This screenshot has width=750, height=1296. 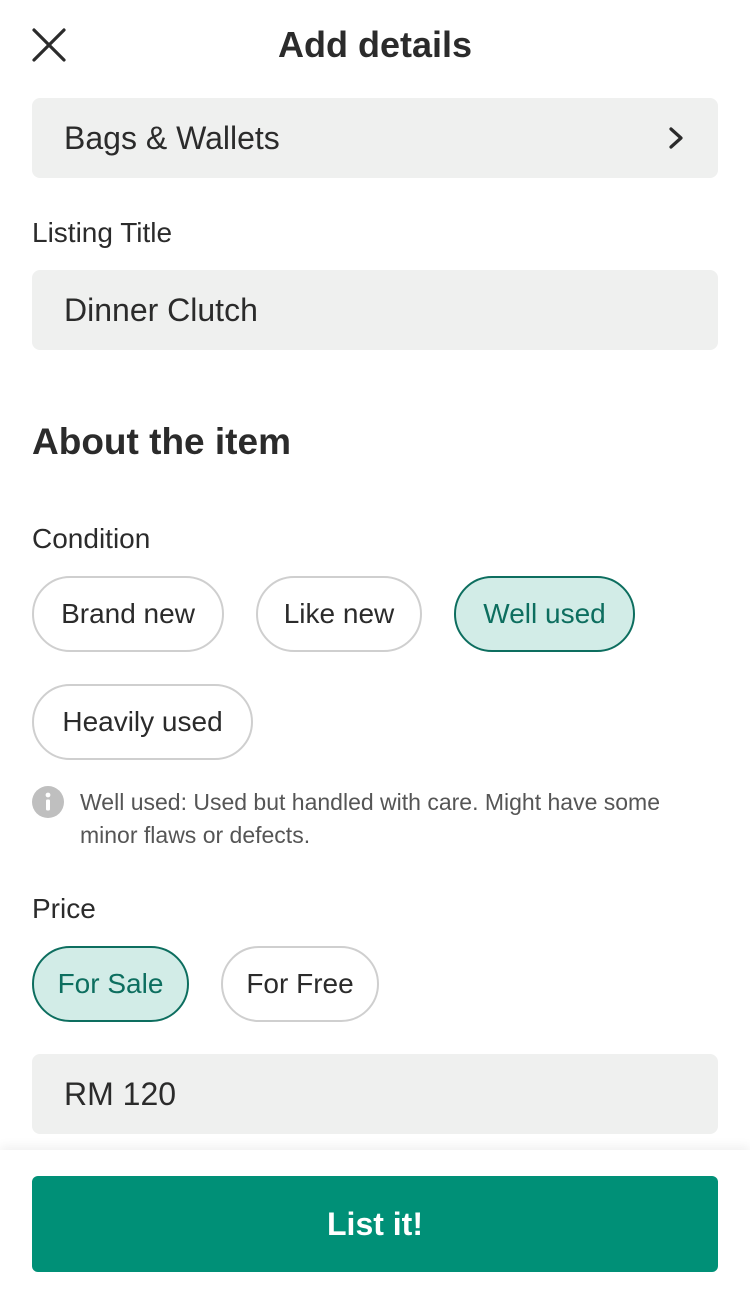 What do you see at coordinates (375, 44) in the screenshot?
I see `page-title: Add details` at bounding box center [375, 44].